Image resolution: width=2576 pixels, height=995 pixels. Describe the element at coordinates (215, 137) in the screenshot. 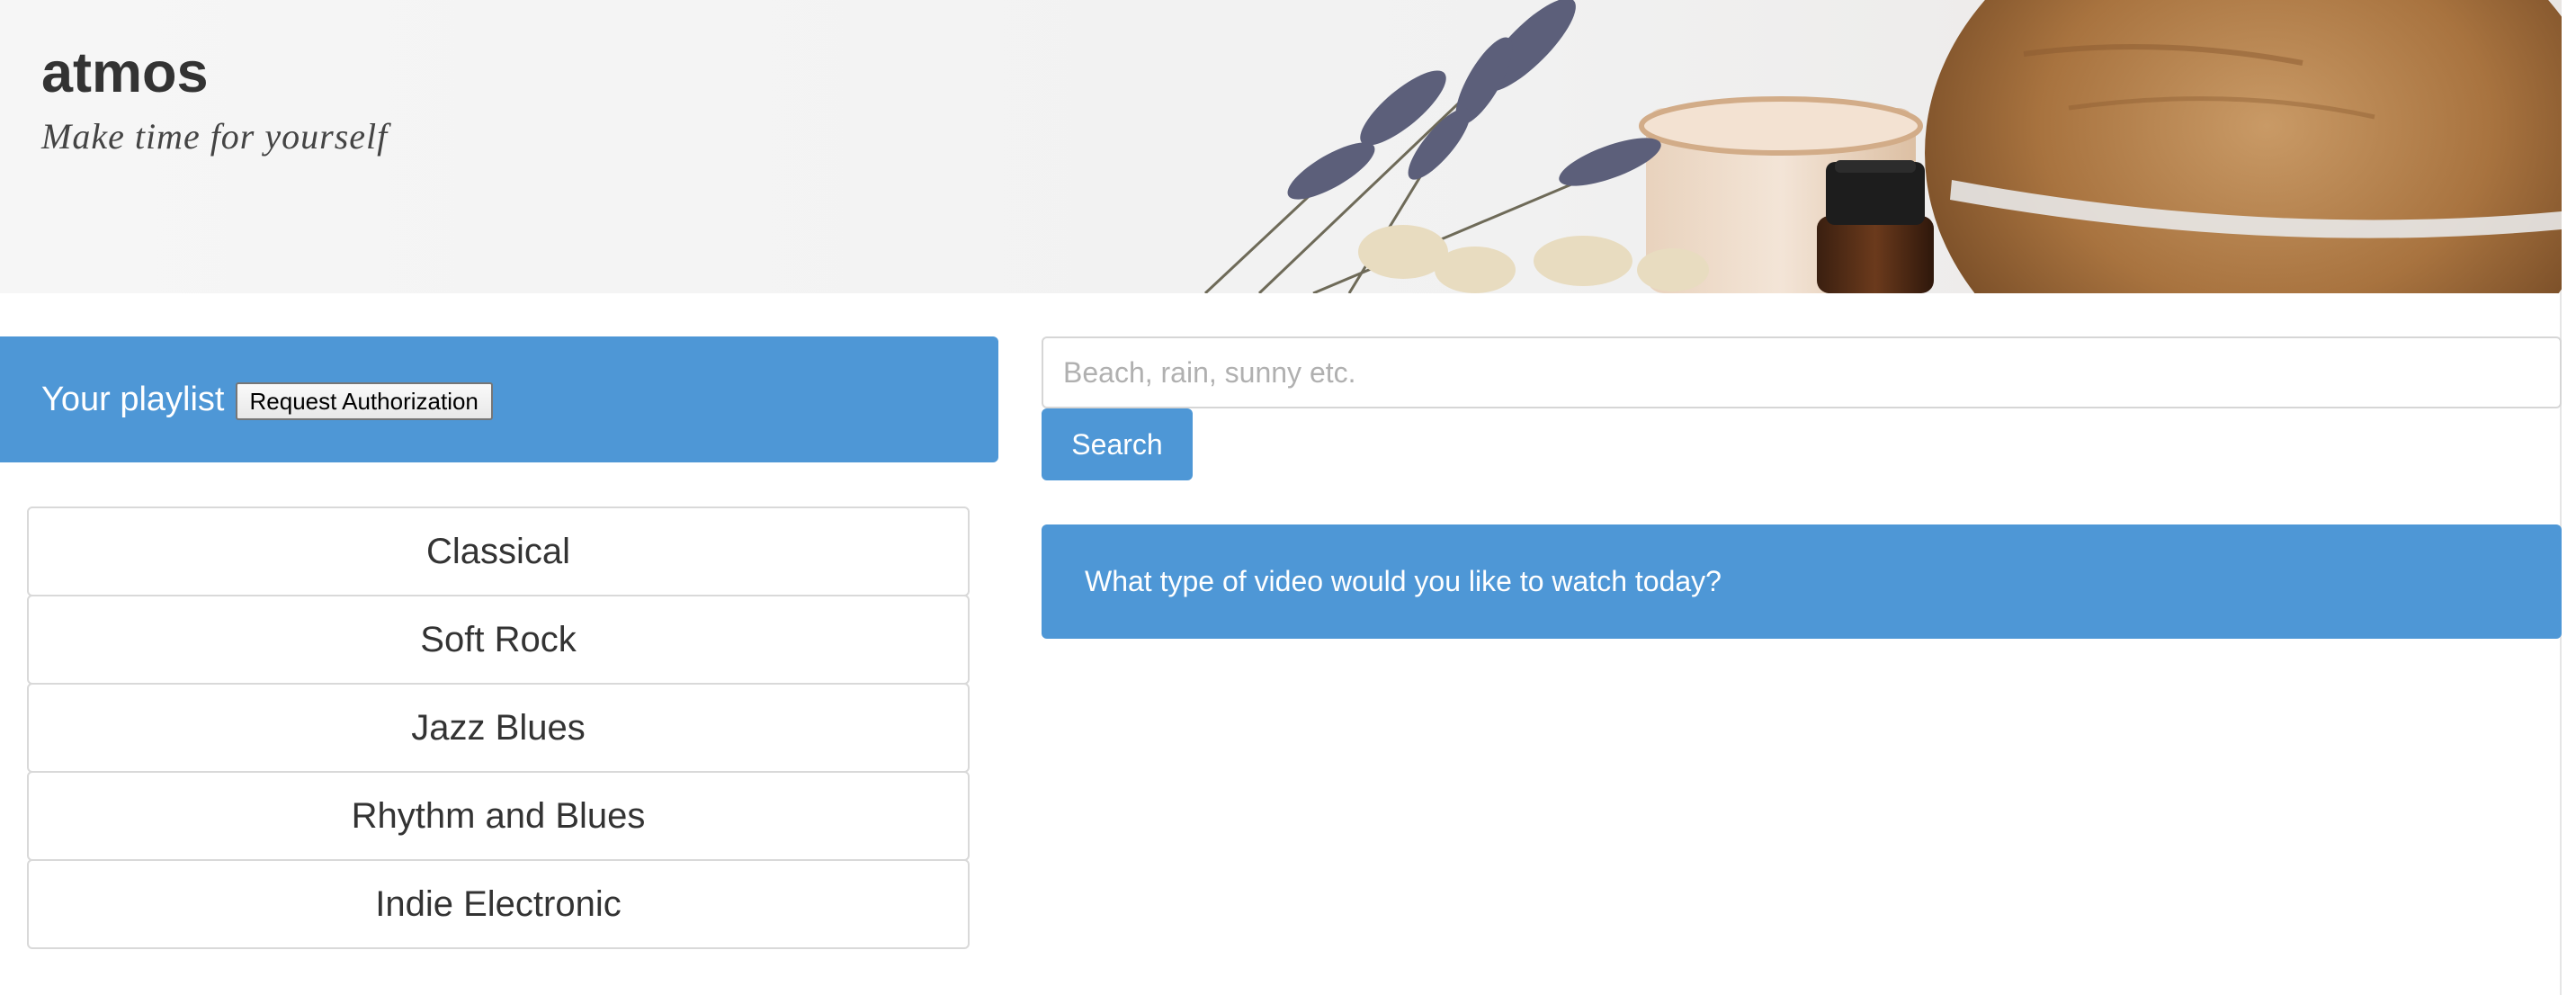

I see `tagline: Make time for yourself` at that location.